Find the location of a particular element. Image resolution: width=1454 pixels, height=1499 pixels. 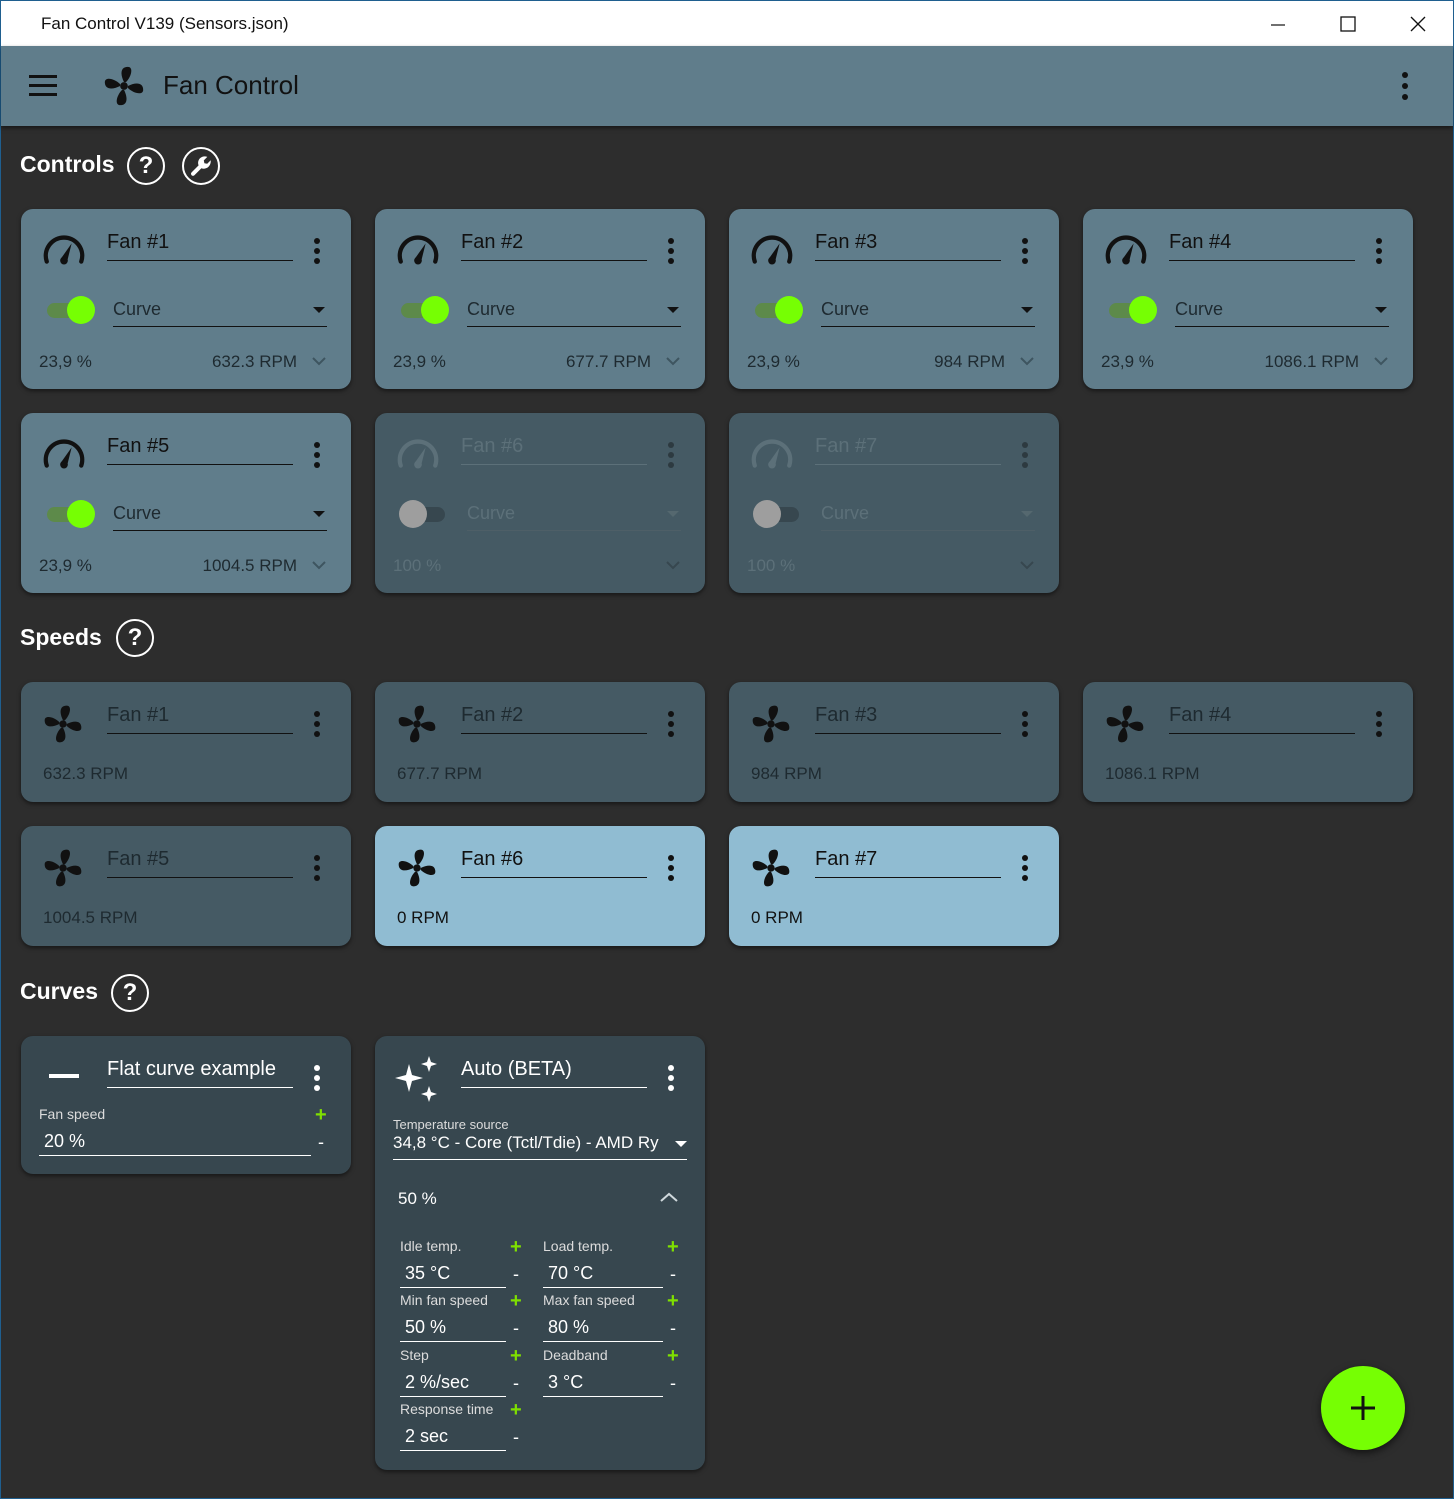

curve-name-field: Flat curve example is located at coordinates (200, 1073).